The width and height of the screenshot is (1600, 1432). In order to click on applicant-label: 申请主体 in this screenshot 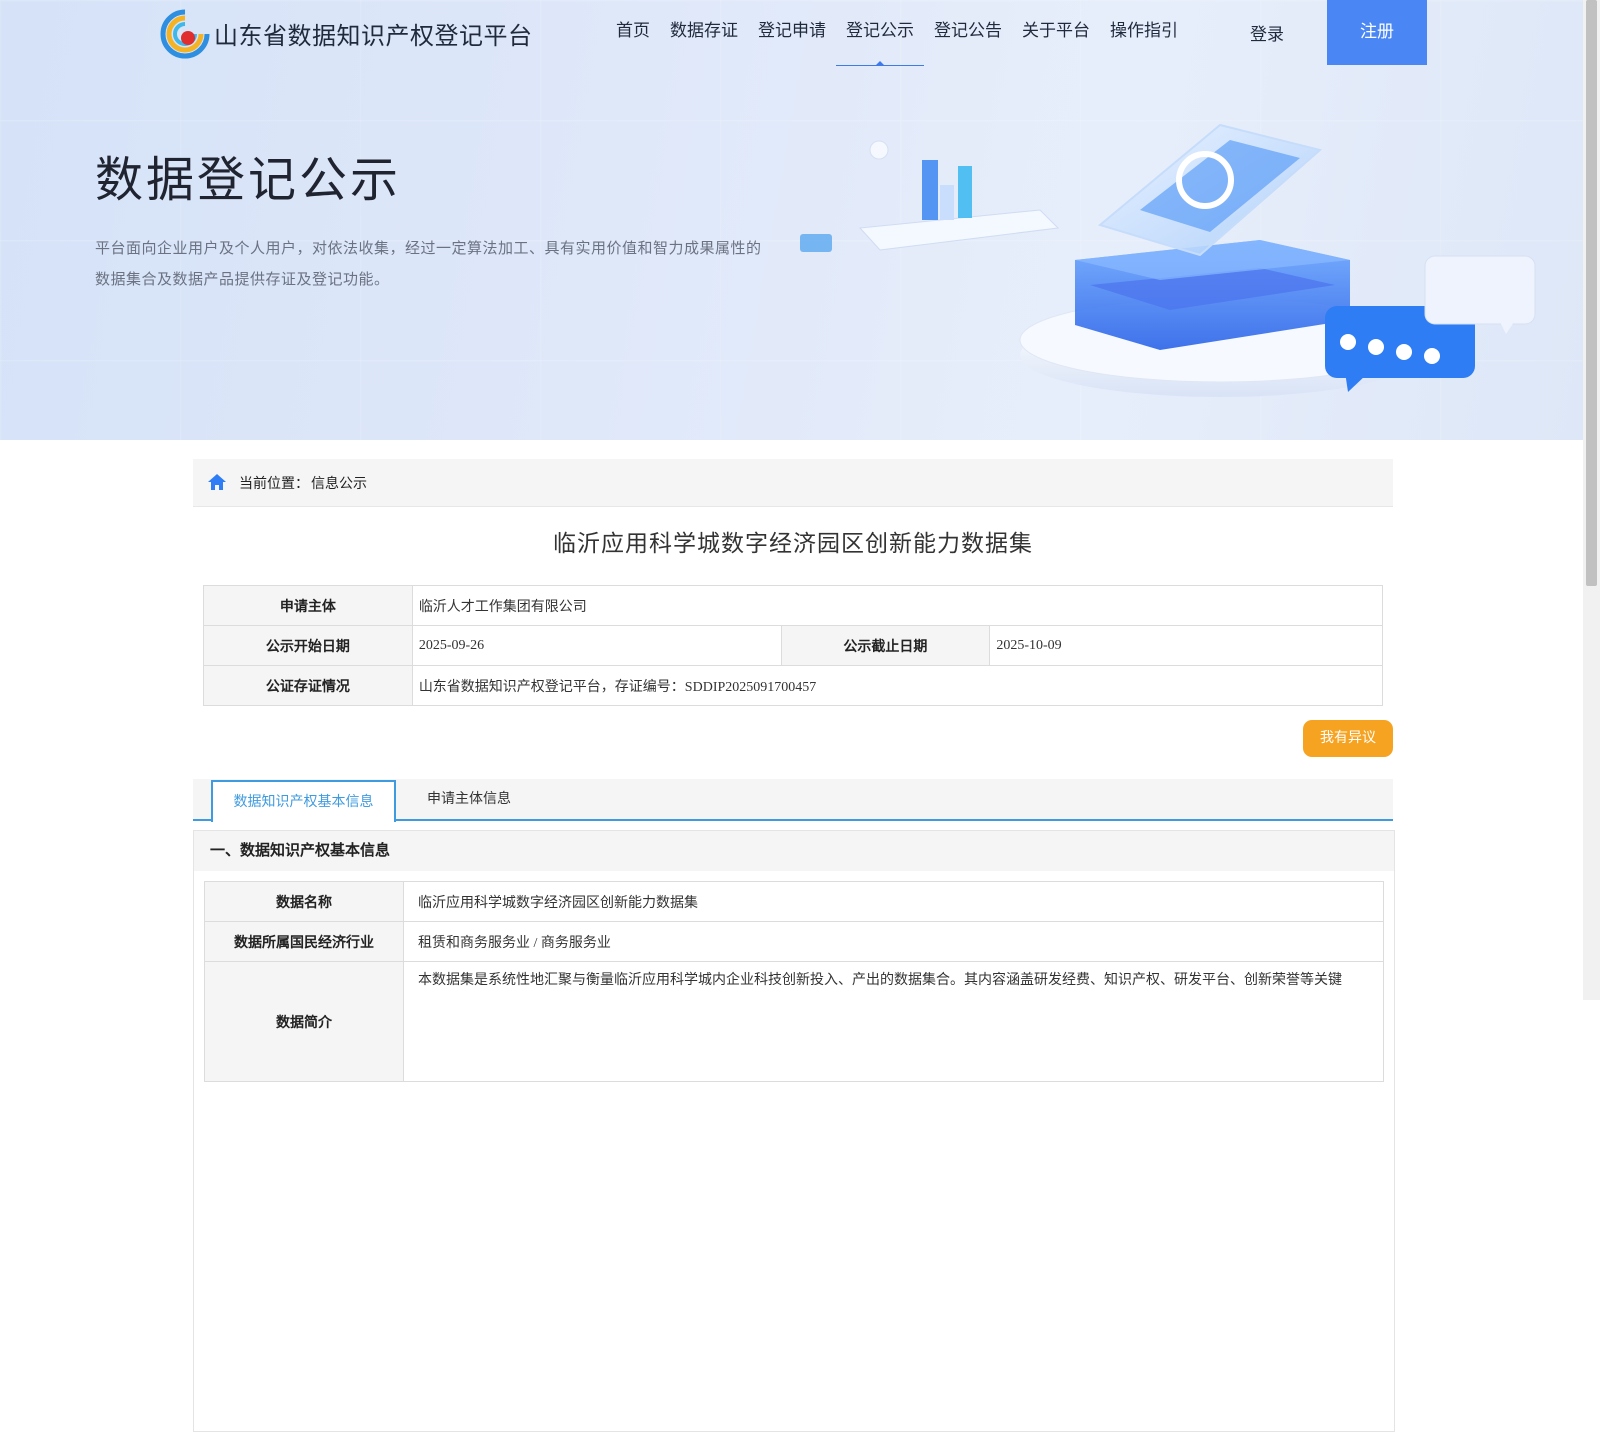, I will do `click(308, 605)`.